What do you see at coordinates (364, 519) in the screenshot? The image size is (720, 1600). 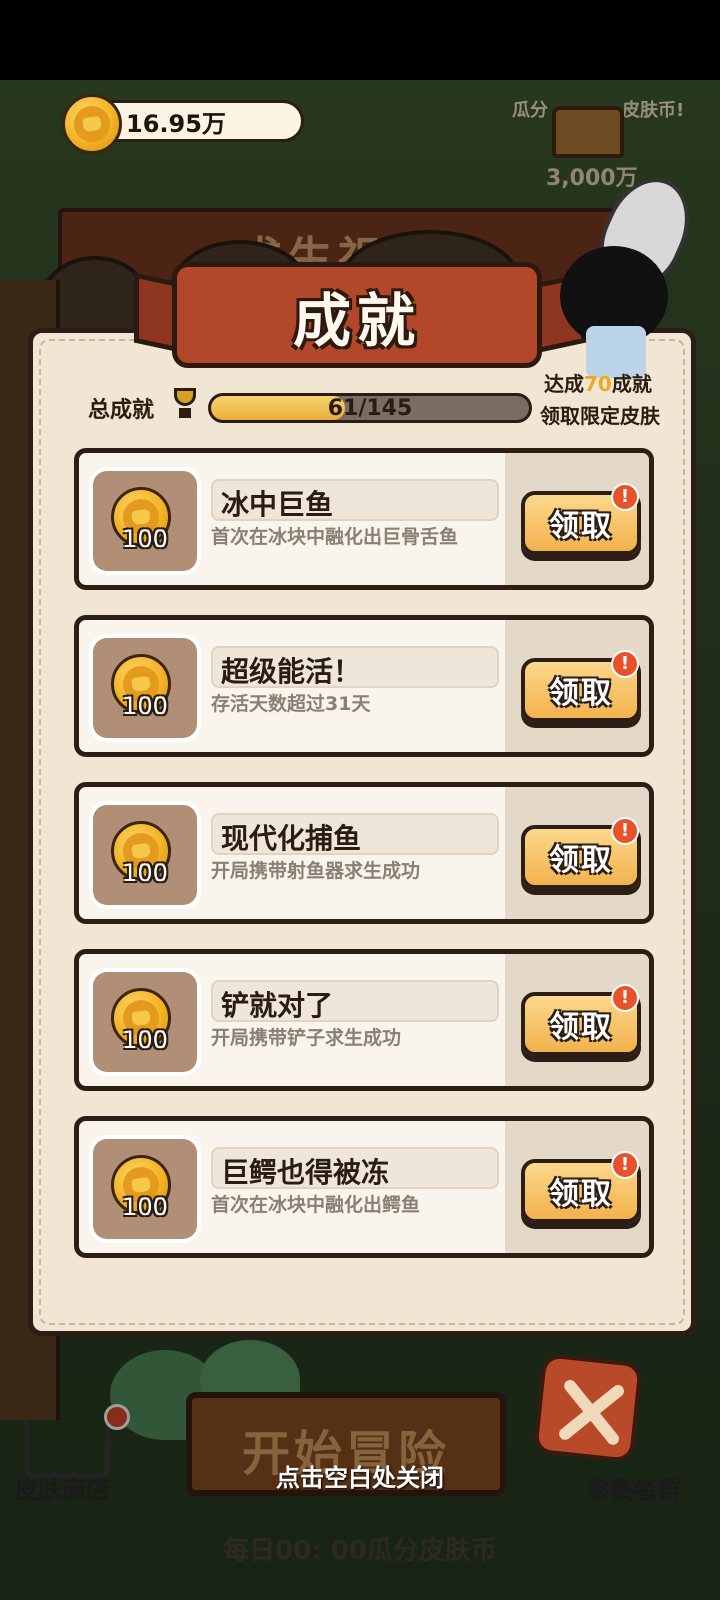 I see `achievement-card-1: 100 冰中巨鱼 首次在冰块中融化出巨骨舌鱼 领取 !` at bounding box center [364, 519].